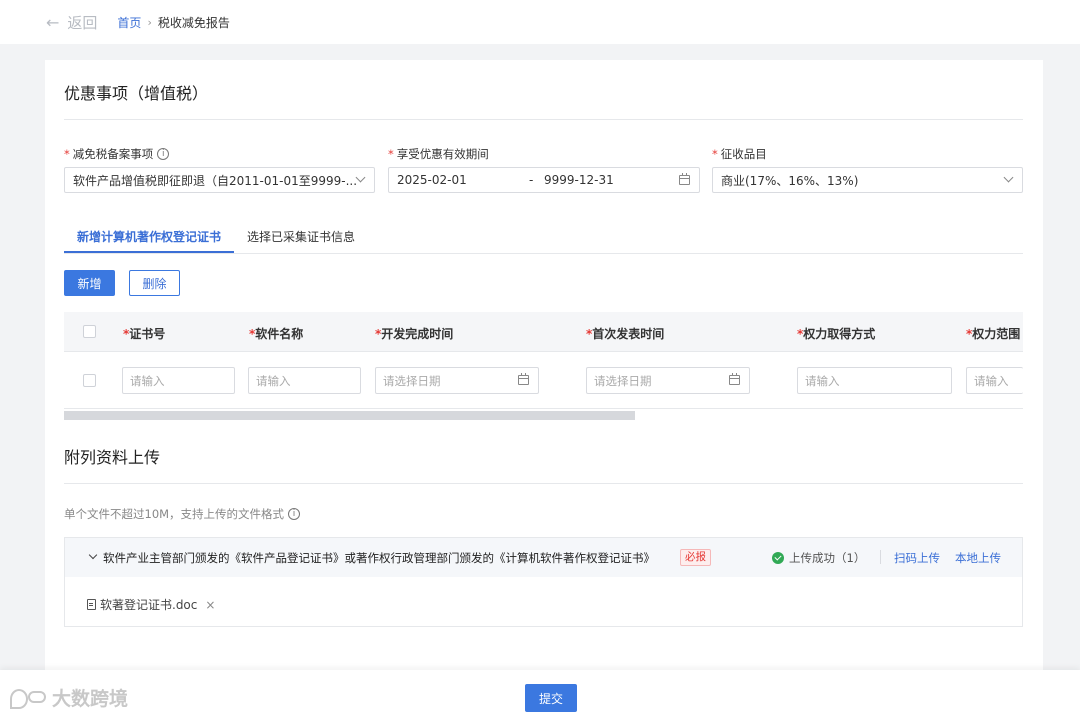  I want to click on upload-hint: 单个文件不超过10M，支持上传的文件格式 i, so click(182, 514).